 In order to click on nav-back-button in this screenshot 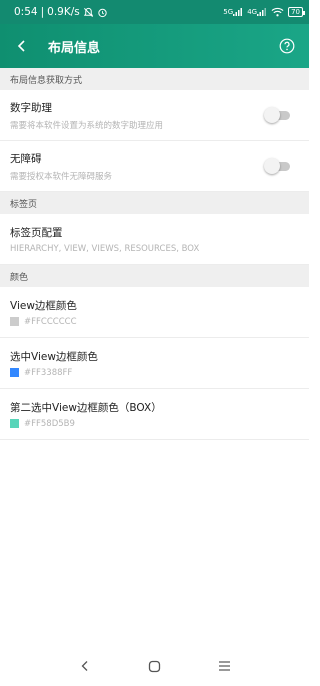, I will do `click(85, 666)`.